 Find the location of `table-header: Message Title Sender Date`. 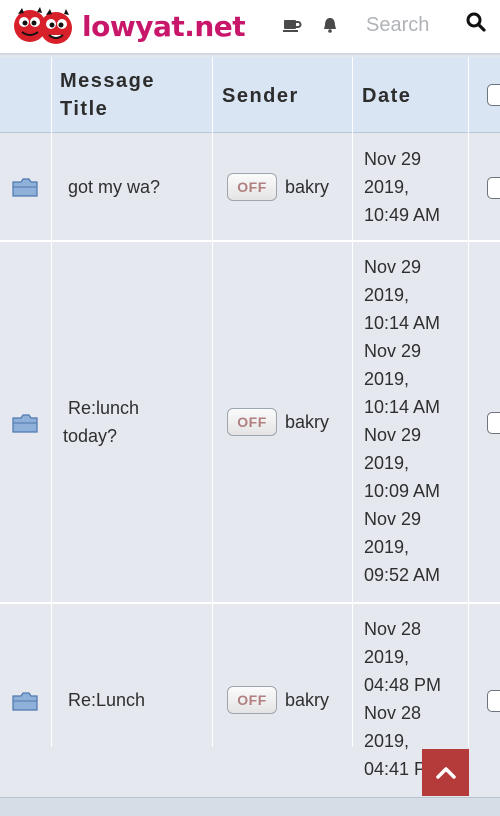

table-header: Message Title Sender Date is located at coordinates (250, 95).